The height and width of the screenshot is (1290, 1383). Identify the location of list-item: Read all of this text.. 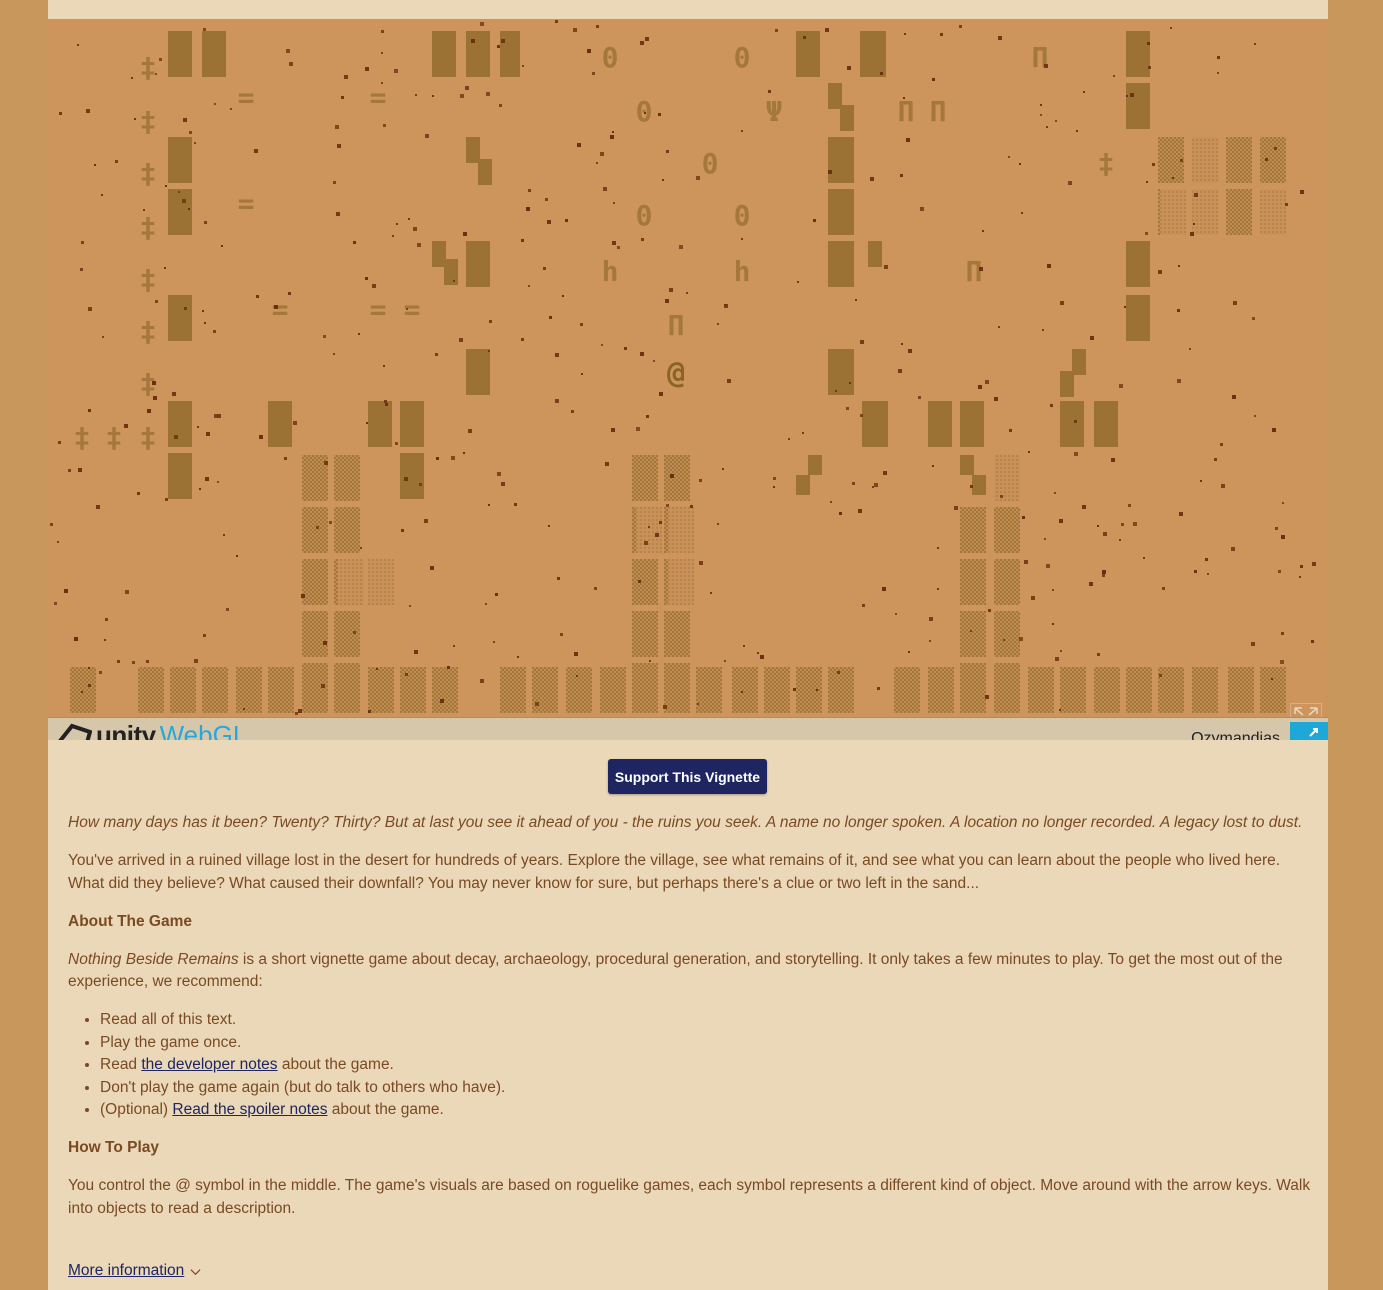
(706, 1020).